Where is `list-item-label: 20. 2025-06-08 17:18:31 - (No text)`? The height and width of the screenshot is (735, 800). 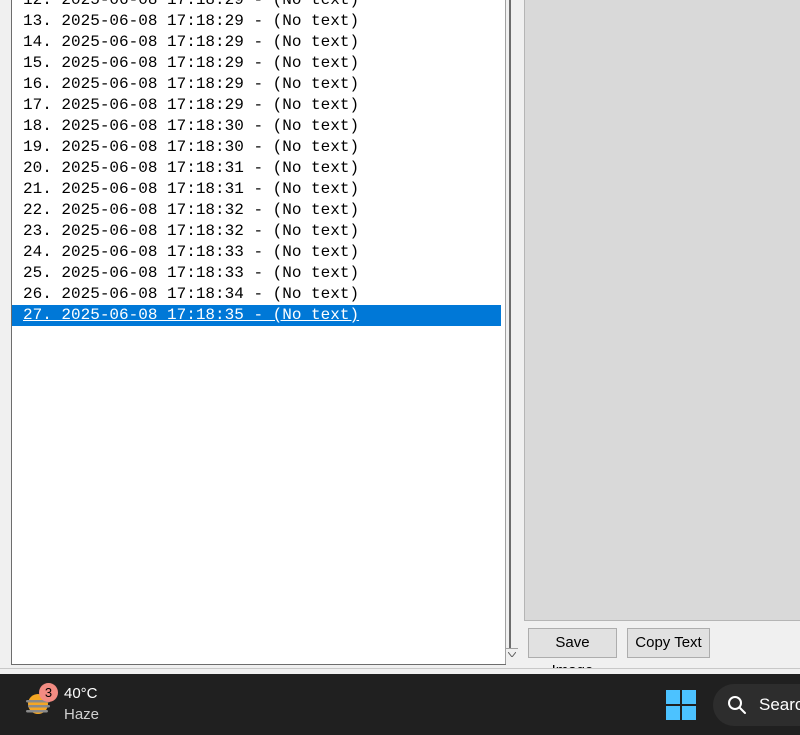 list-item-label: 20. 2025-06-08 17:18:31 - (No text) is located at coordinates (191, 168).